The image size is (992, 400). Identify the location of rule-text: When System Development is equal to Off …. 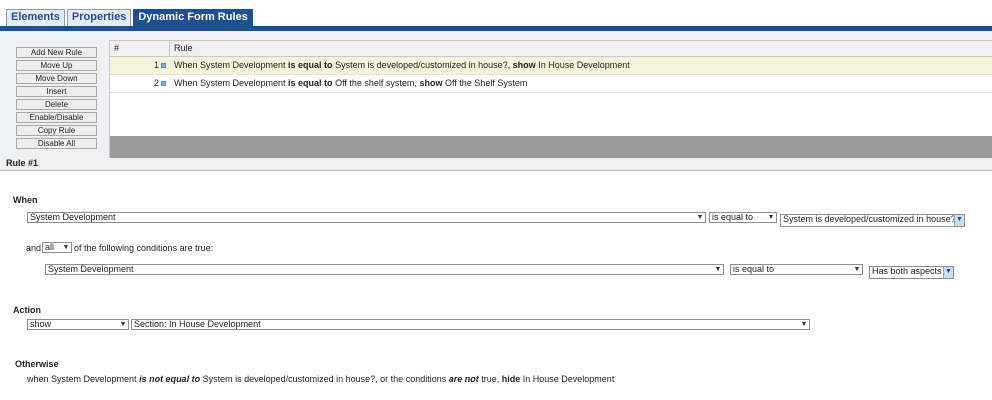
(351, 83).